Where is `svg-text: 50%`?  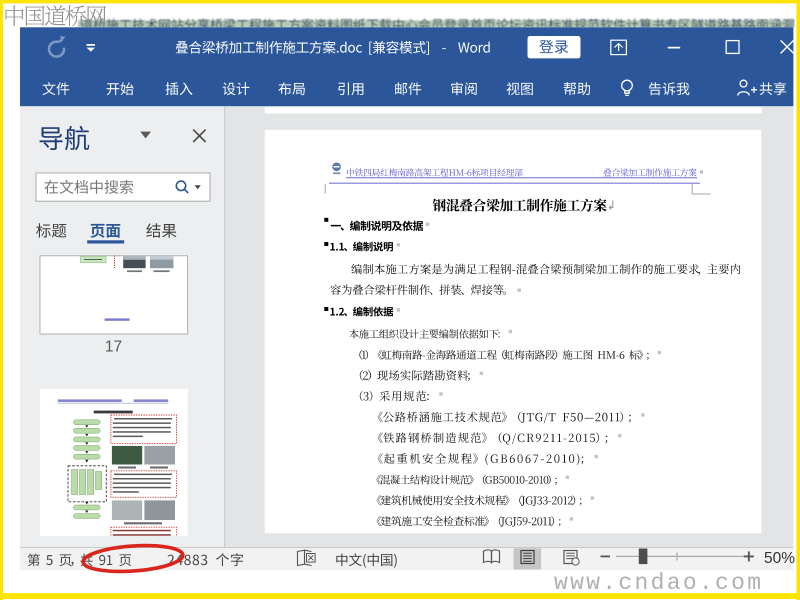 svg-text: 50% is located at coordinates (779, 558).